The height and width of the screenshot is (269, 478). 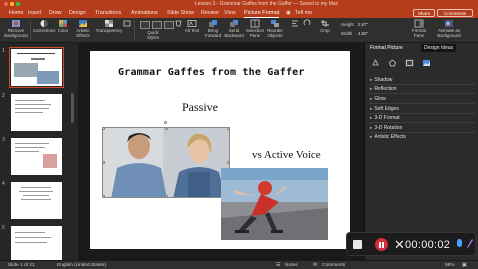 I want to click on close-window-icon, so click(x=6, y=4).